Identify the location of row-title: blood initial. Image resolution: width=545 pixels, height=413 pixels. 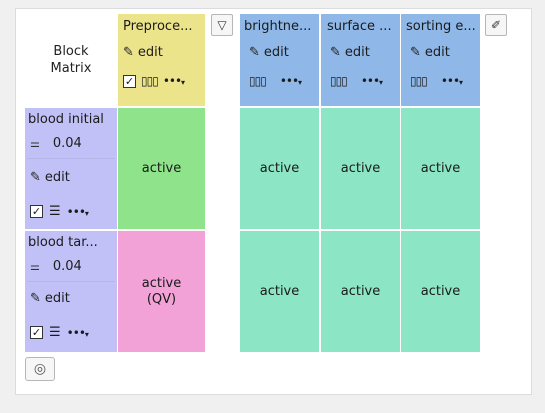
(72, 119).